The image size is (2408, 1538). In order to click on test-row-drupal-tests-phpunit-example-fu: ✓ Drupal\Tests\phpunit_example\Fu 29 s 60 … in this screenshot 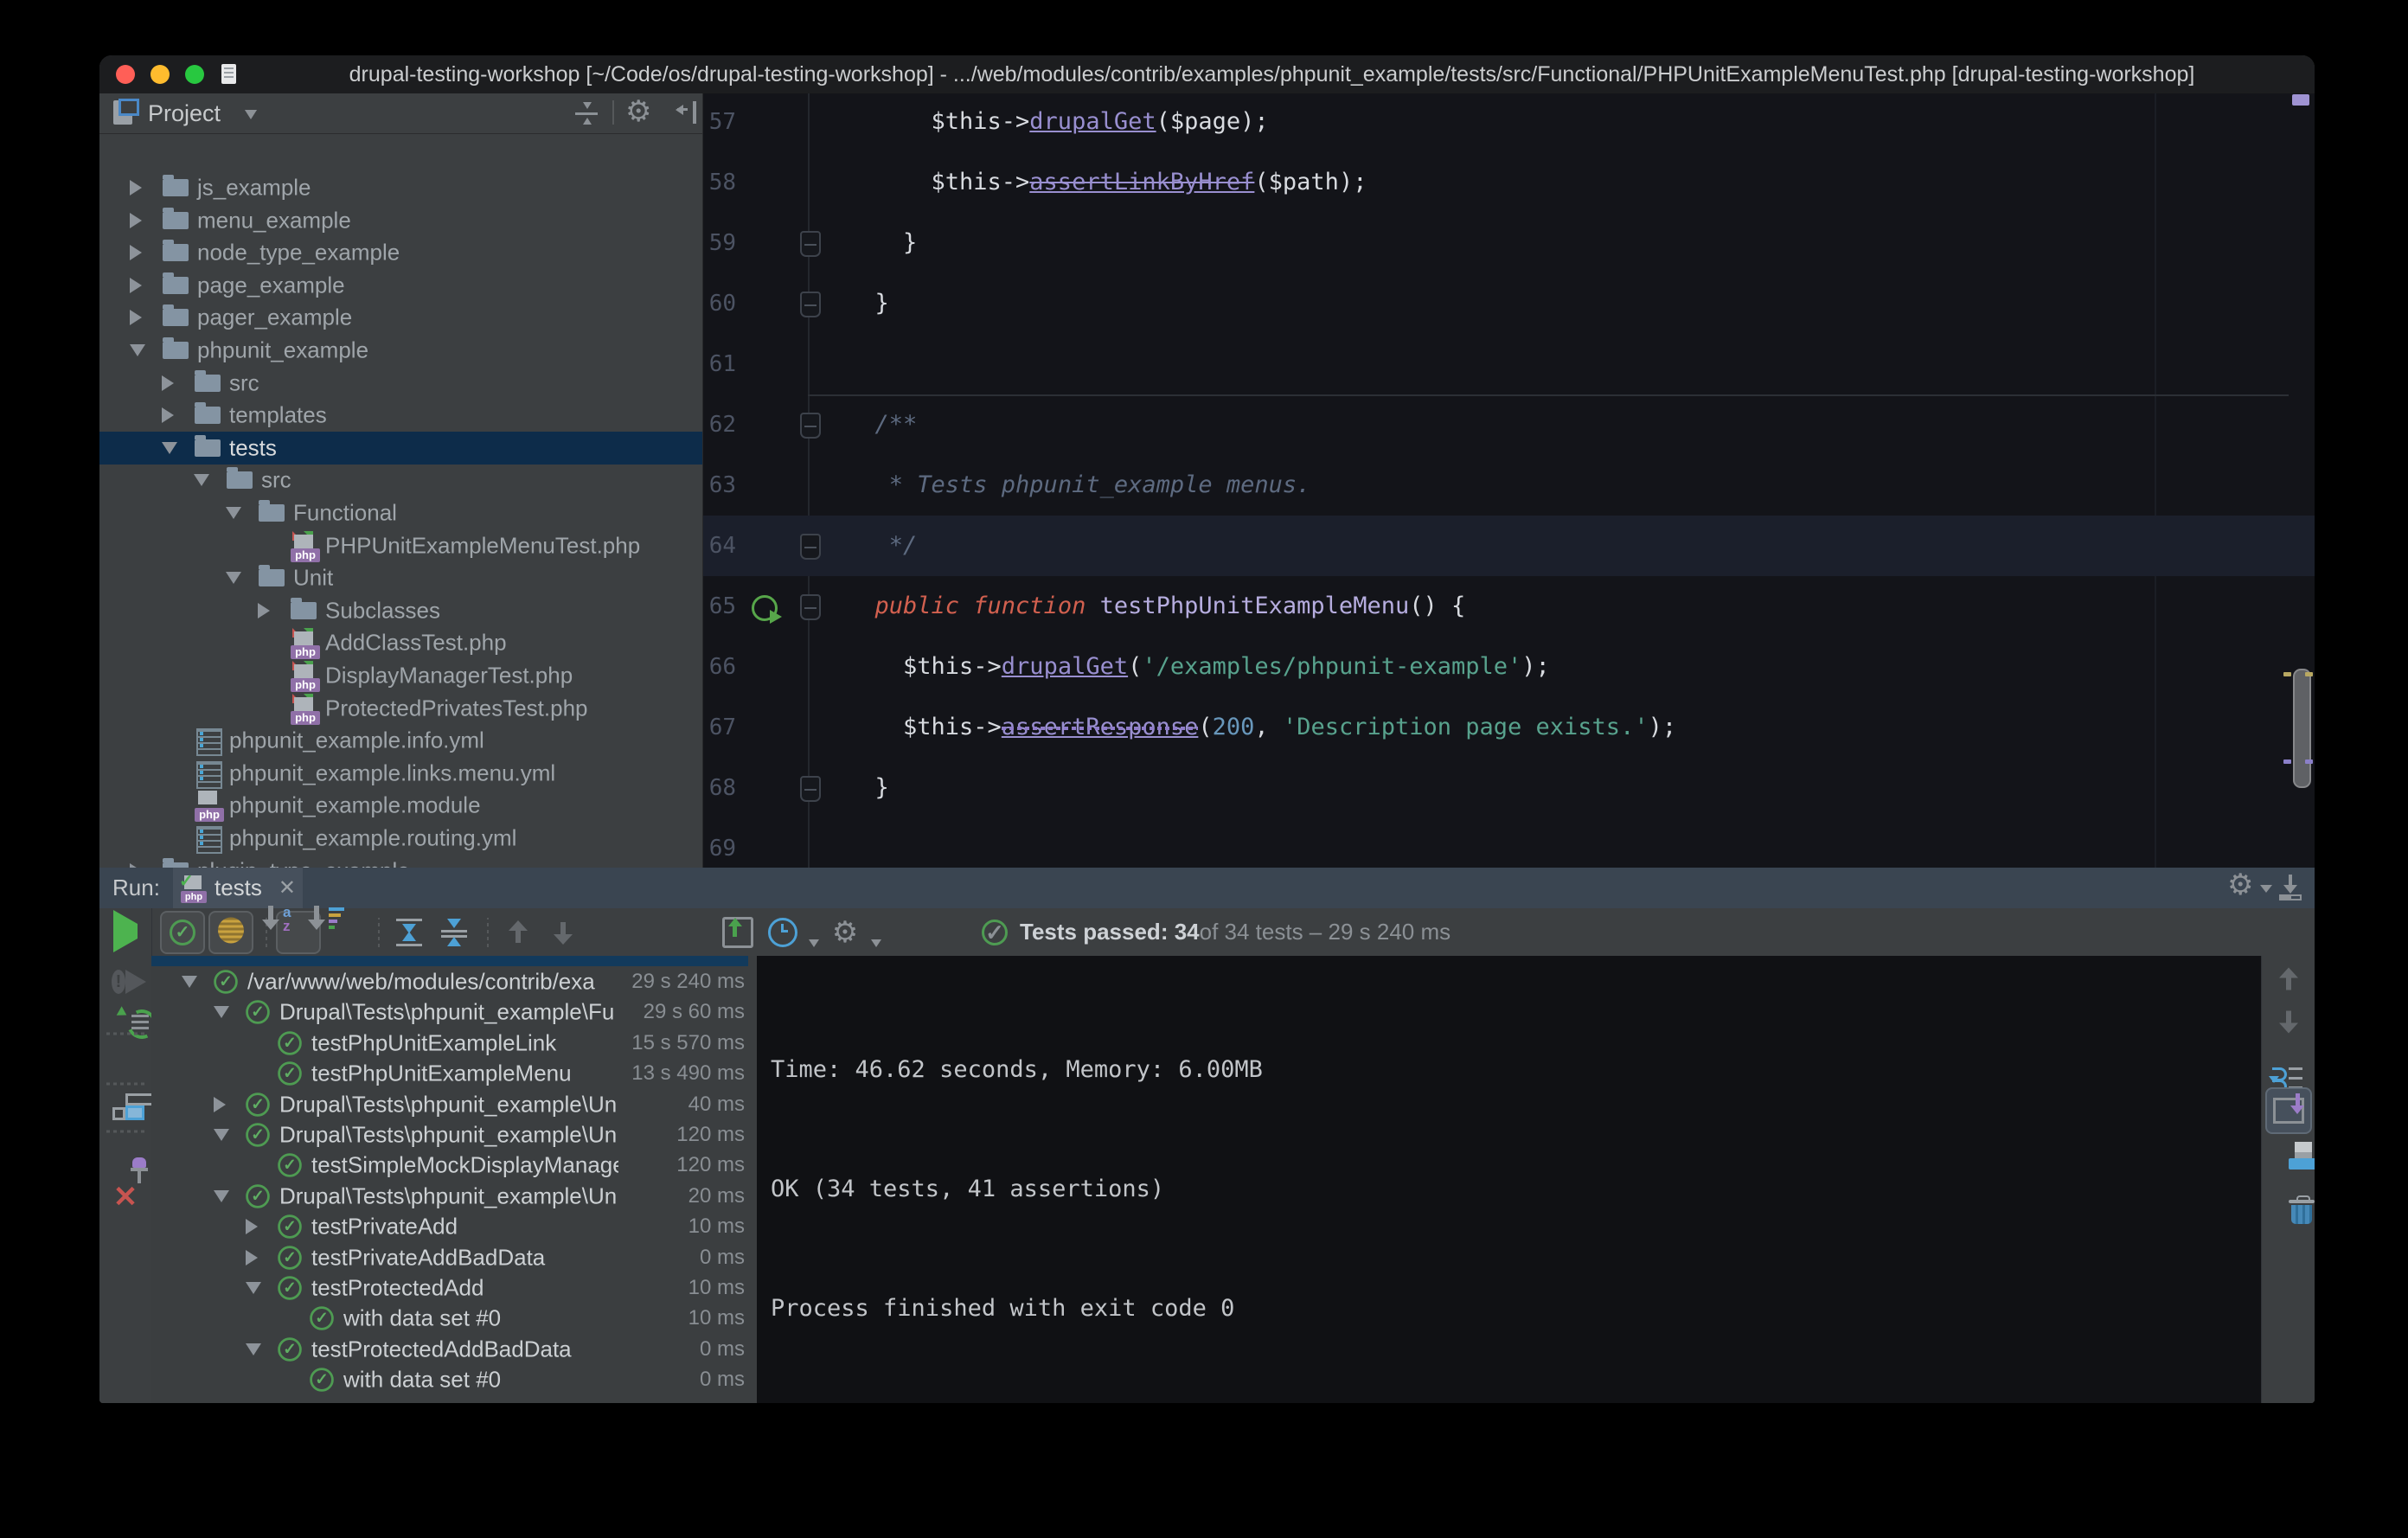, I will do `click(454, 1012)`.